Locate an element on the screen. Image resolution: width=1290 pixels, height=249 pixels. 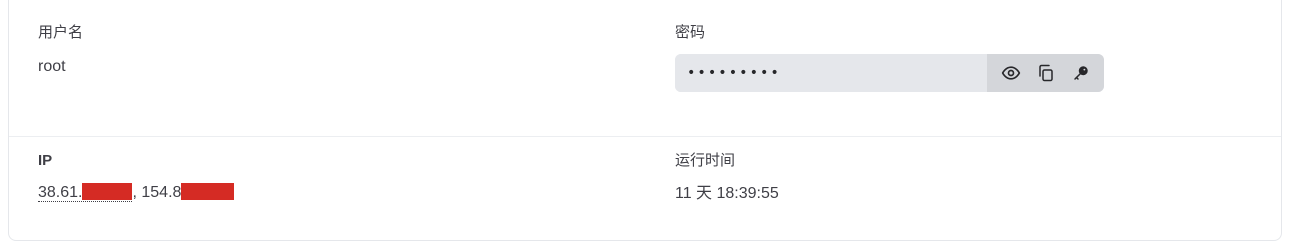
copy-password-button is located at coordinates (1046, 73).